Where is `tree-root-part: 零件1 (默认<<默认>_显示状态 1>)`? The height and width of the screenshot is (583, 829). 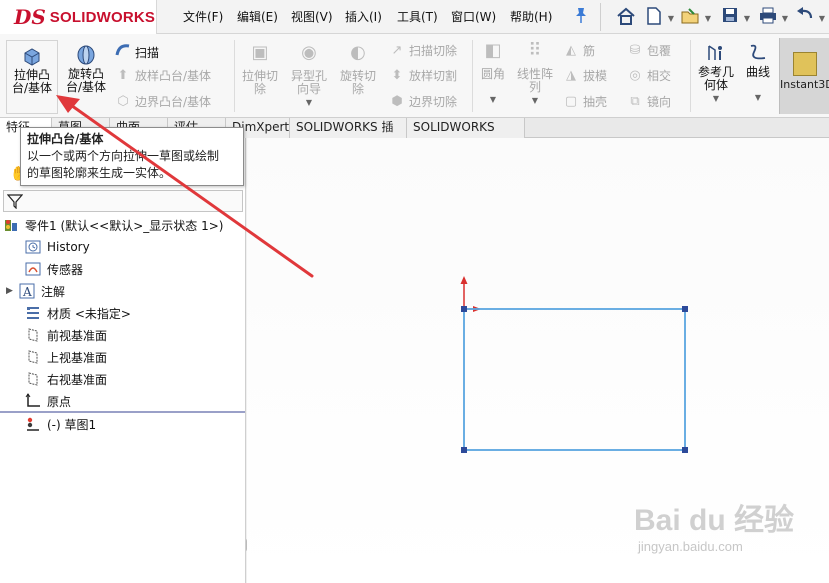 tree-root-part: 零件1 (默认<<默认>_显示状态 1>) is located at coordinates (112, 225).